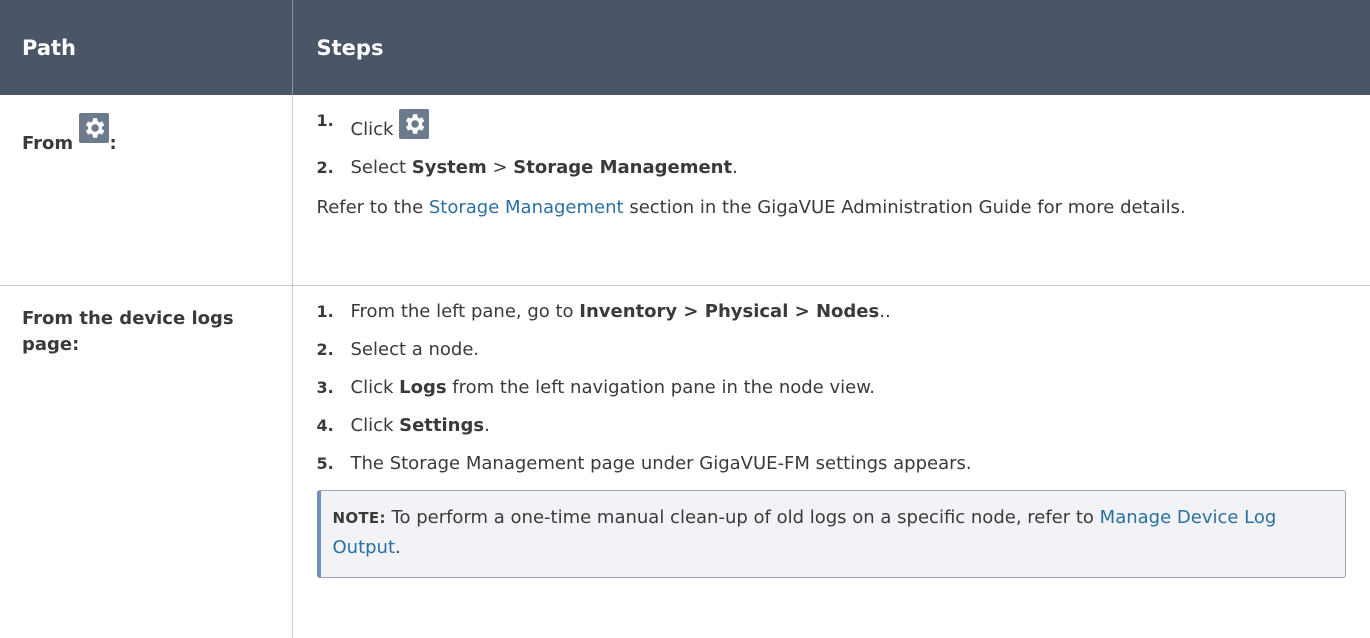 This screenshot has height=638, width=1370. Describe the element at coordinates (415, 349) in the screenshot. I see `step-text: Select a node.` at that location.